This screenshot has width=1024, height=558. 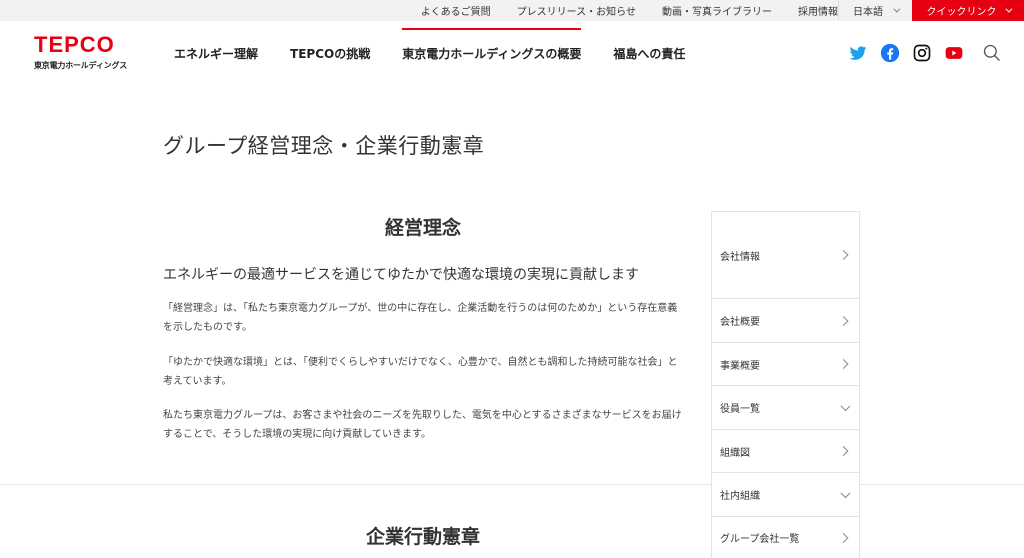 What do you see at coordinates (422, 537) in the screenshot?
I see `section-title-code-of-conduct: 企業行動憲章` at bounding box center [422, 537].